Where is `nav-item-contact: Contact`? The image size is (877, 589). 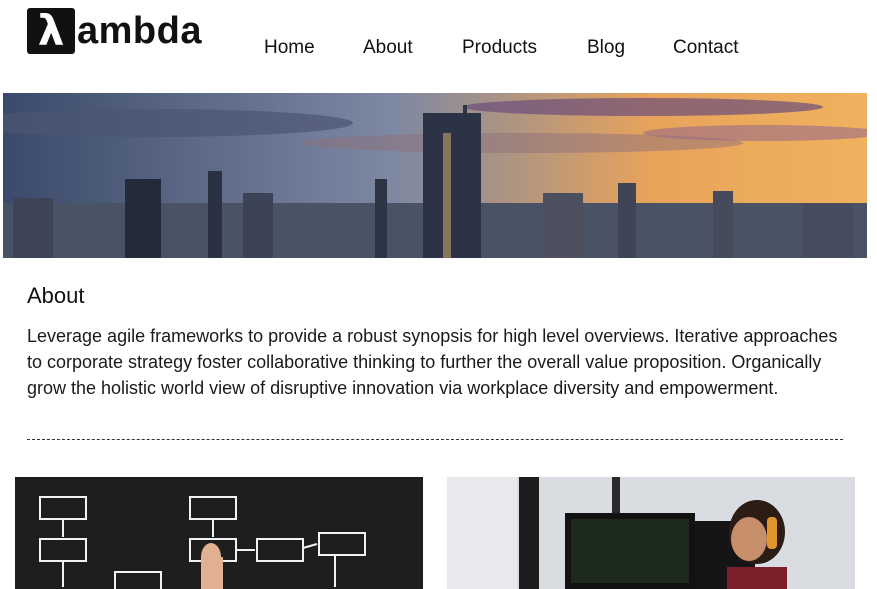 nav-item-contact: Contact is located at coordinates (705, 48).